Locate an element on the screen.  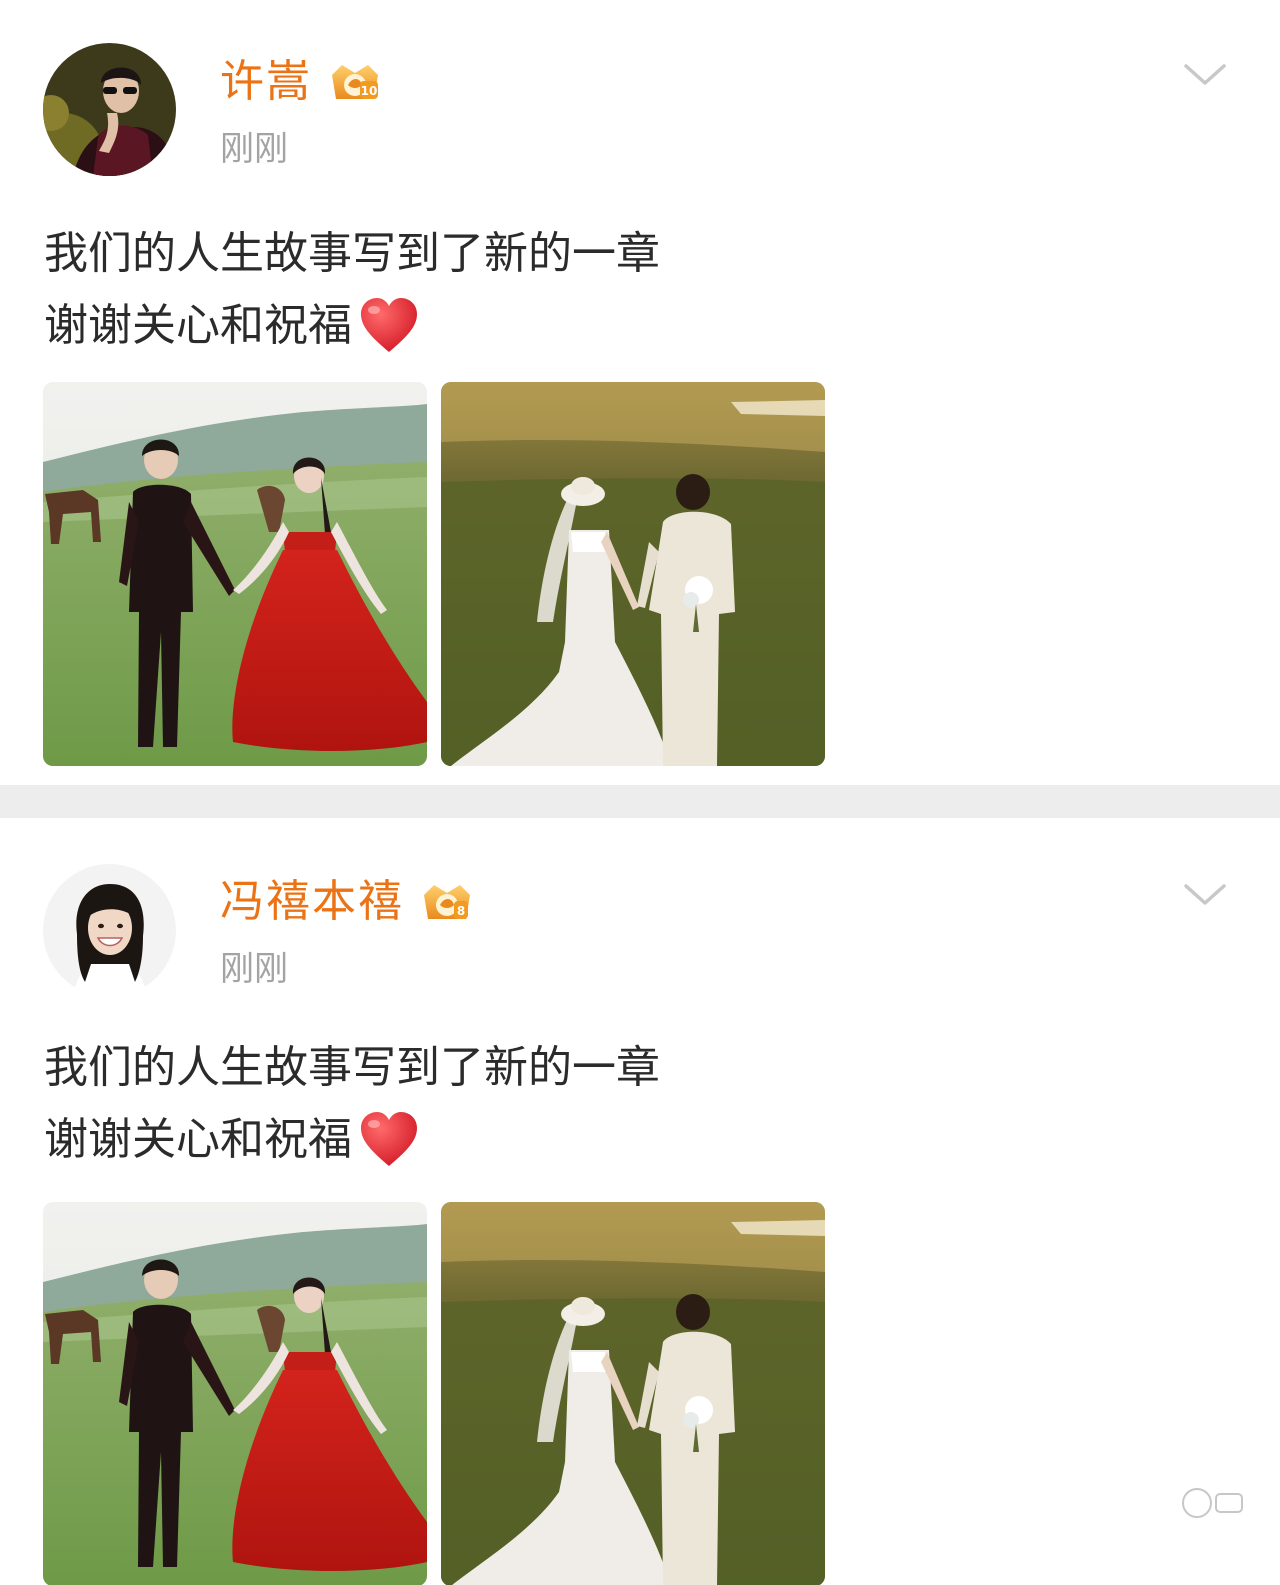
man-sunglasses-avatar-icon is located at coordinates (109, 109).